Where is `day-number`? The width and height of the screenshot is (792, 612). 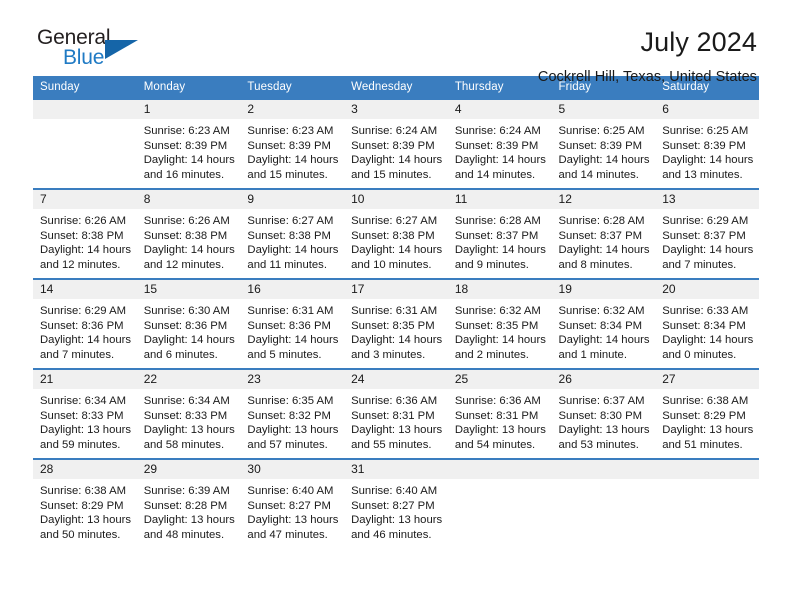 day-number is located at coordinates (85, 109).